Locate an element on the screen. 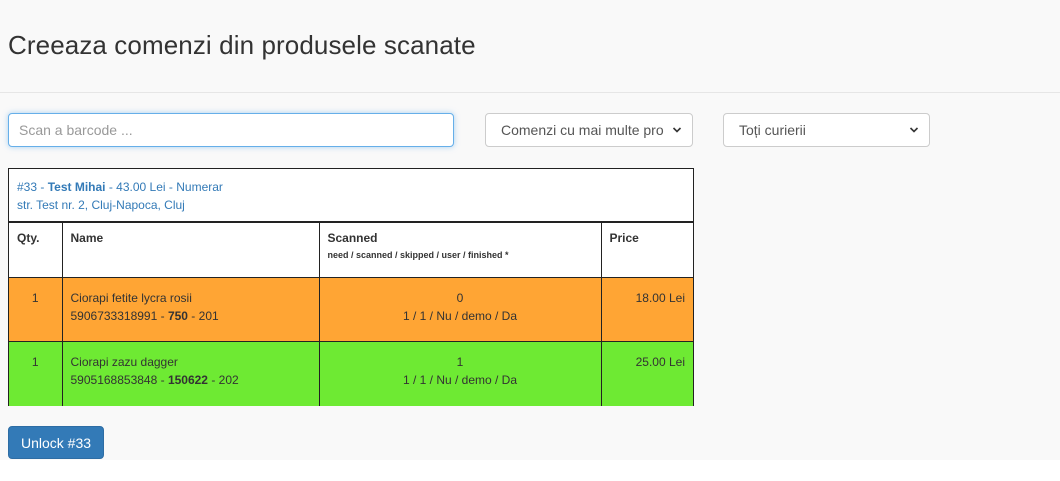 Image resolution: width=1060 pixels, height=481 pixels. orders-filter-value: Comenzi cu mai multe pro is located at coordinates (582, 130).